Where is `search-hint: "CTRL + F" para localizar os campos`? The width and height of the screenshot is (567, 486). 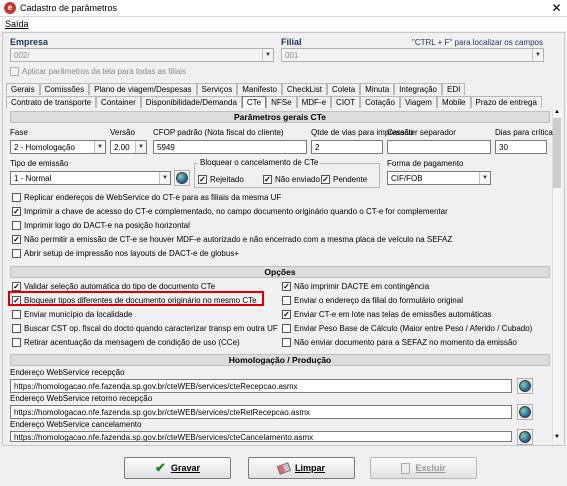 search-hint: "CTRL + F" para localizar os campos is located at coordinates (477, 42).